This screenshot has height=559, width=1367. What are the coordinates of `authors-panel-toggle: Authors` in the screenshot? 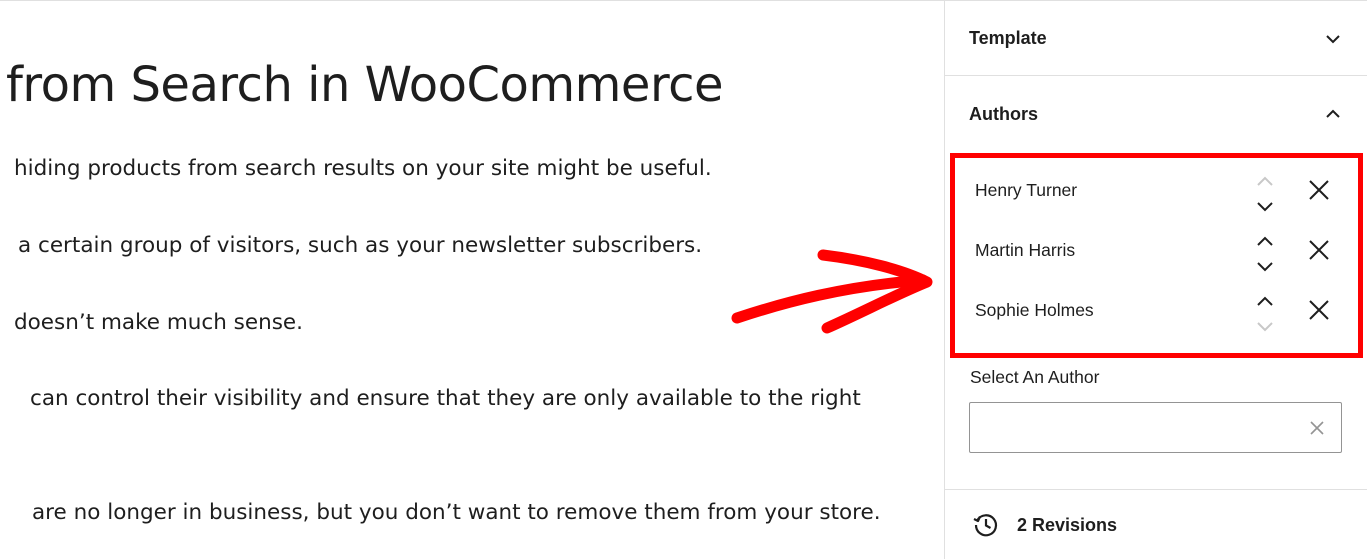 It's located at (1156, 114).